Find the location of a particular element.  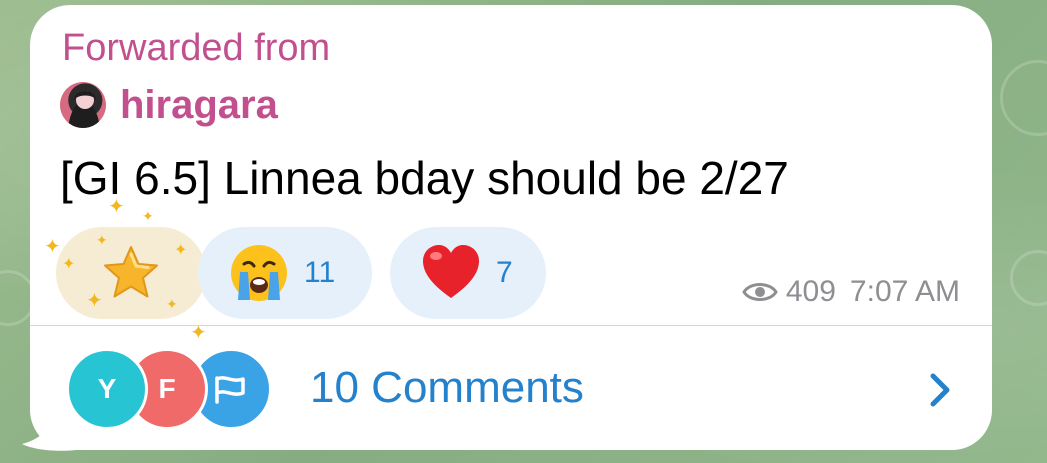

crying-face-icon is located at coordinates (259, 273).